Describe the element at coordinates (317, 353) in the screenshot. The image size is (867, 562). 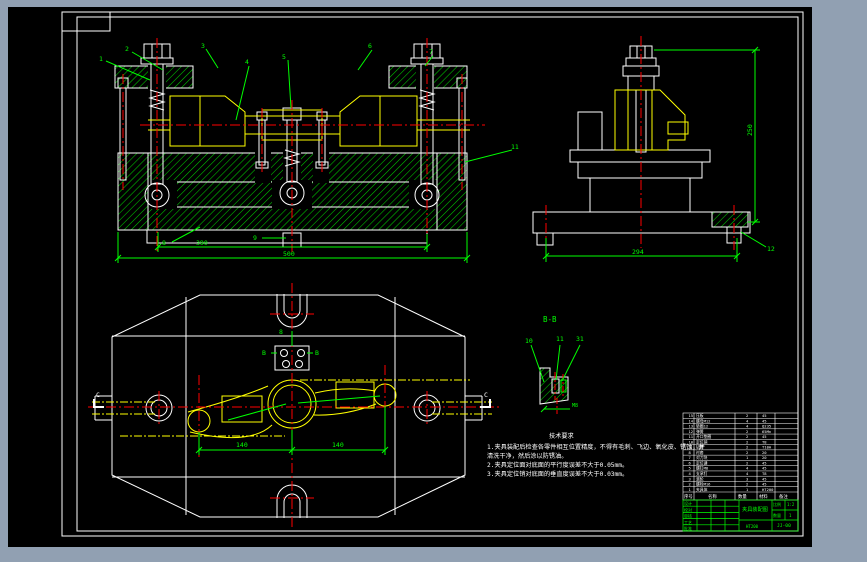
I see `section-arrow-b-right: B` at that location.